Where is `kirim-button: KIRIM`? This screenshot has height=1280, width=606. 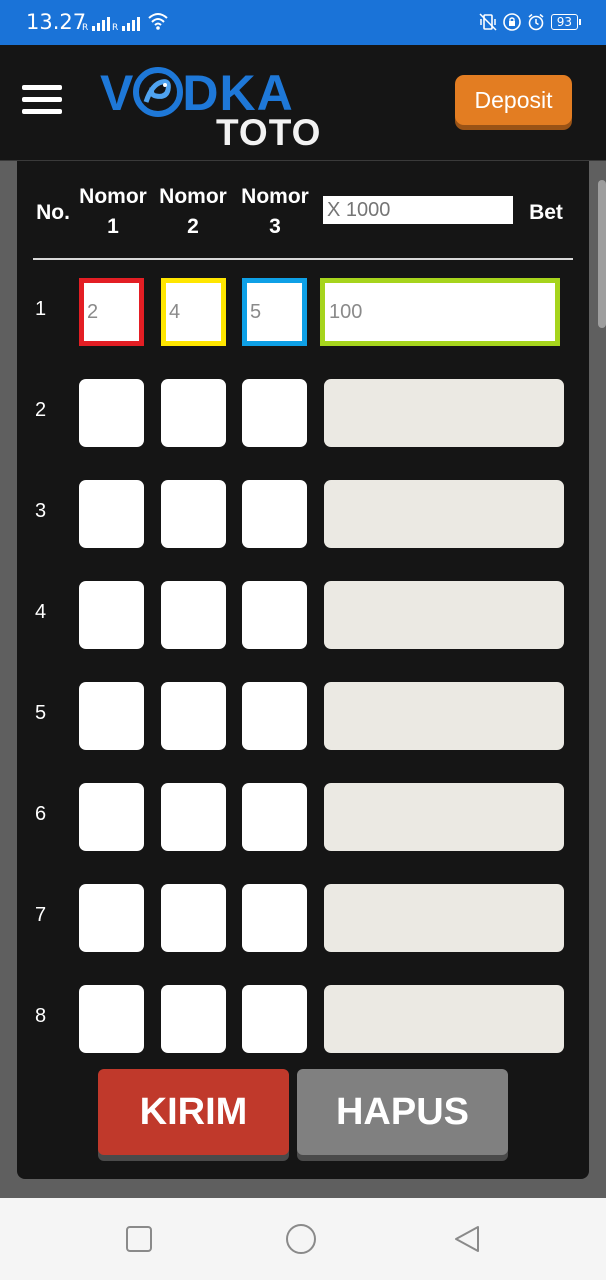
kirim-button: KIRIM is located at coordinates (193, 1112).